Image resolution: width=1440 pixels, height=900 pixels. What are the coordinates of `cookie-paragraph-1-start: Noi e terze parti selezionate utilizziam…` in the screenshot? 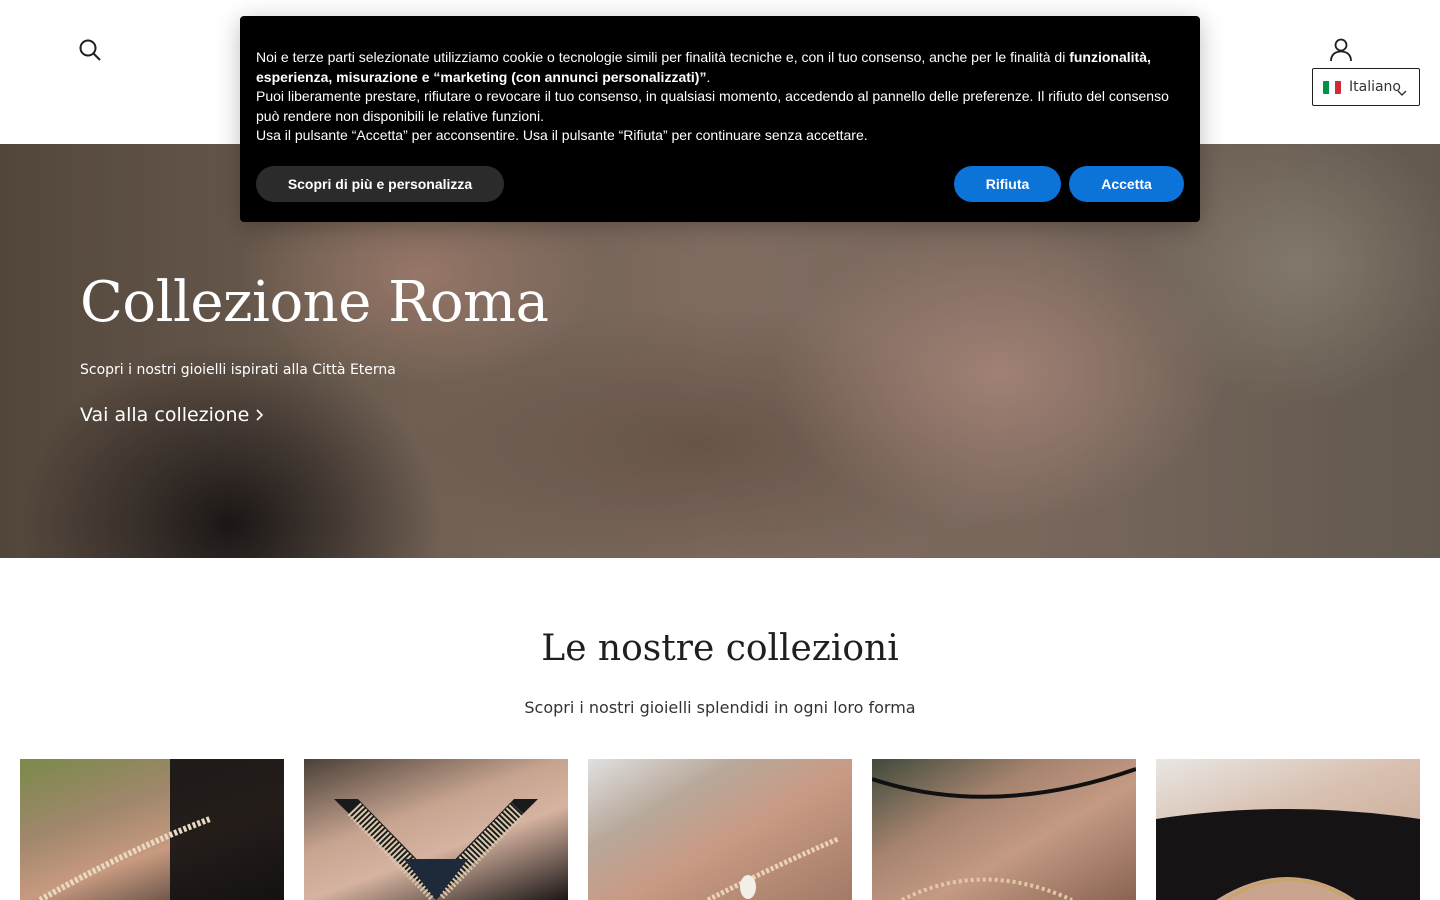 It's located at (663, 57).